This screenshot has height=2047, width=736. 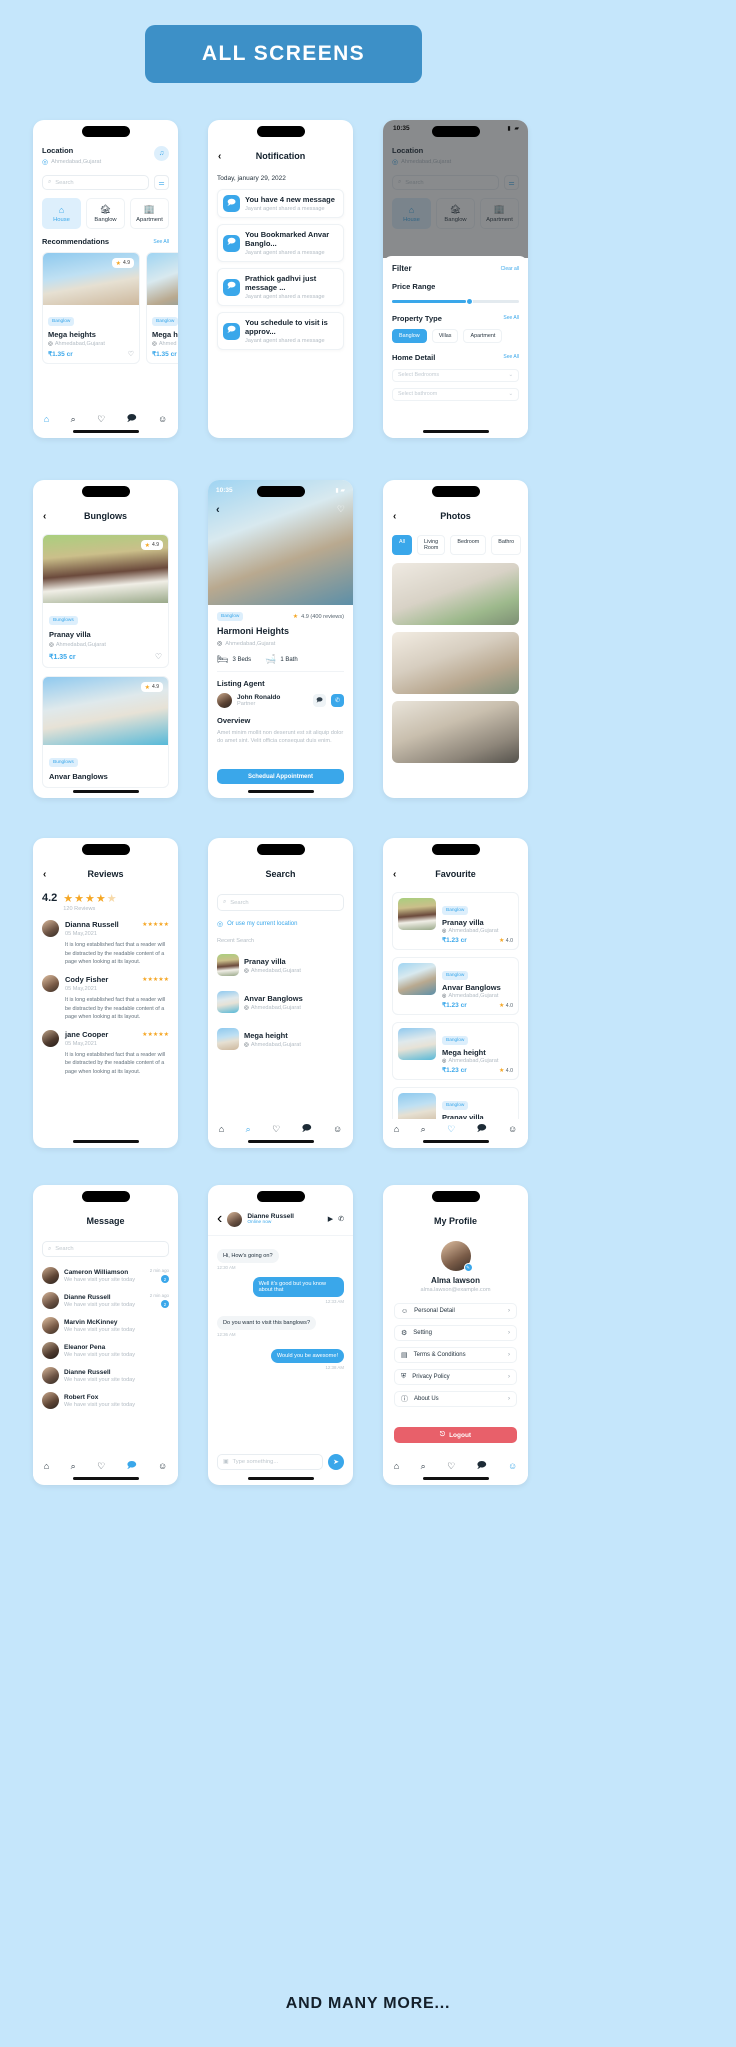 I want to click on image-icon: ▣, so click(x=225, y=1462).